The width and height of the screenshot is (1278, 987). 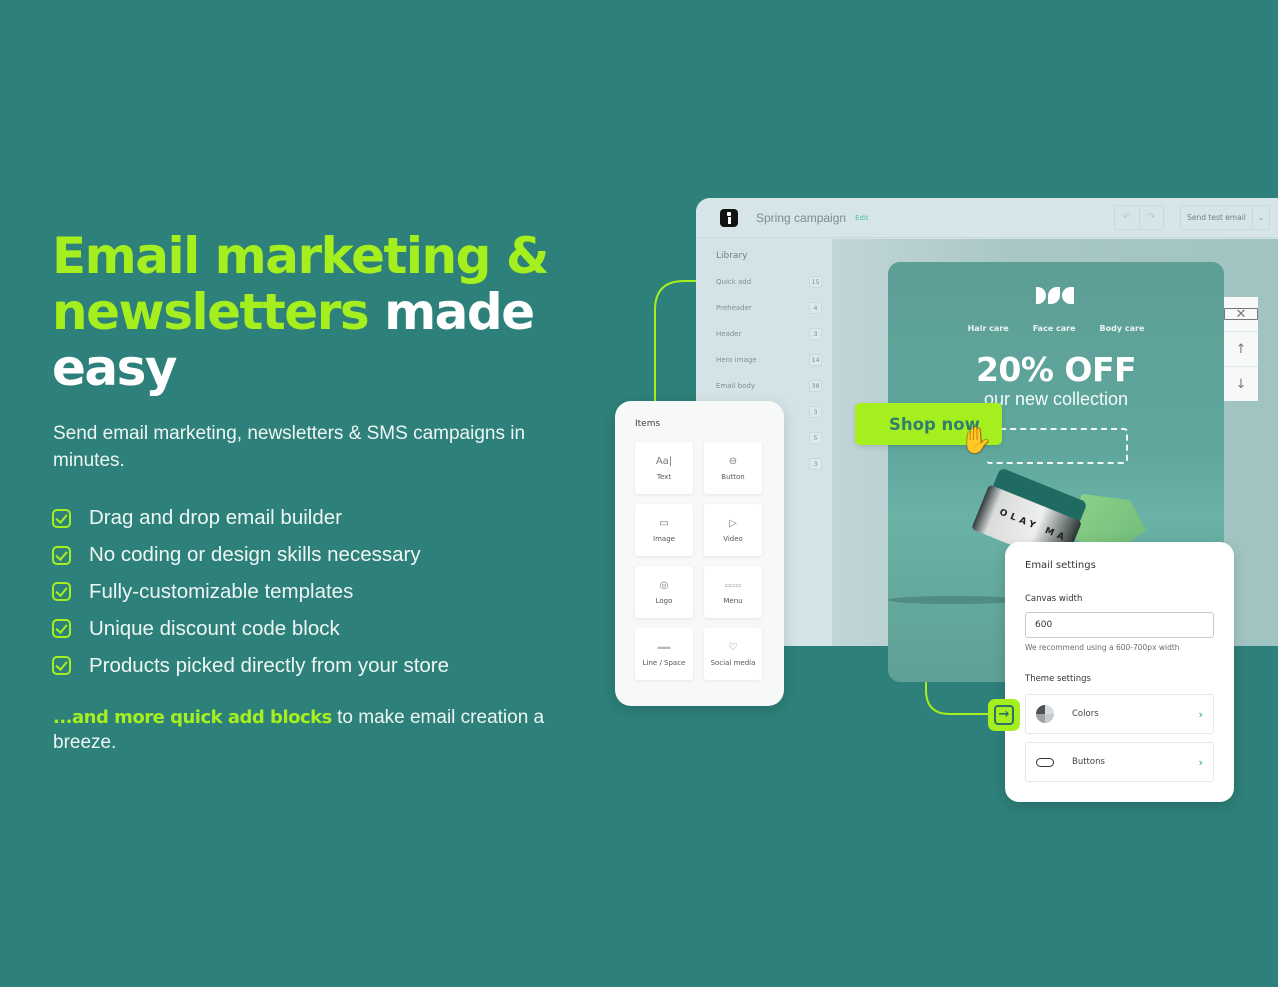 What do you see at coordinates (214, 628) in the screenshot?
I see `feature-text: Unique discount code block` at bounding box center [214, 628].